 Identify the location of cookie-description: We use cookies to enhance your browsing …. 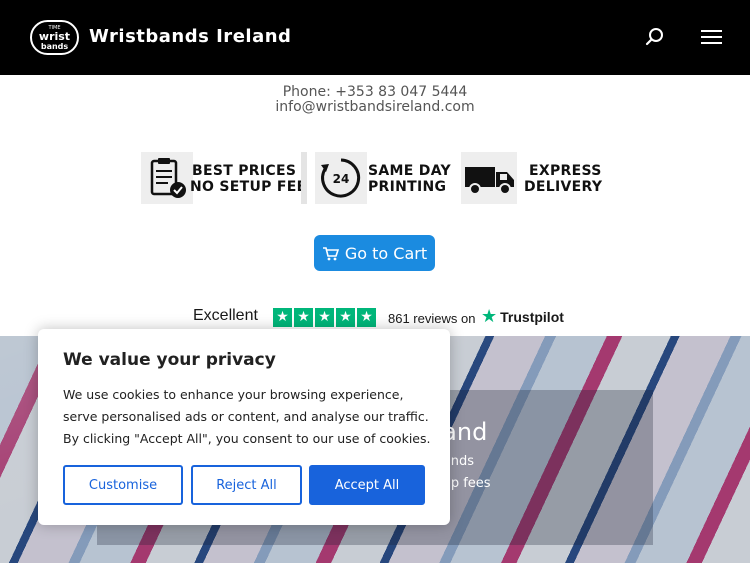
(247, 416).